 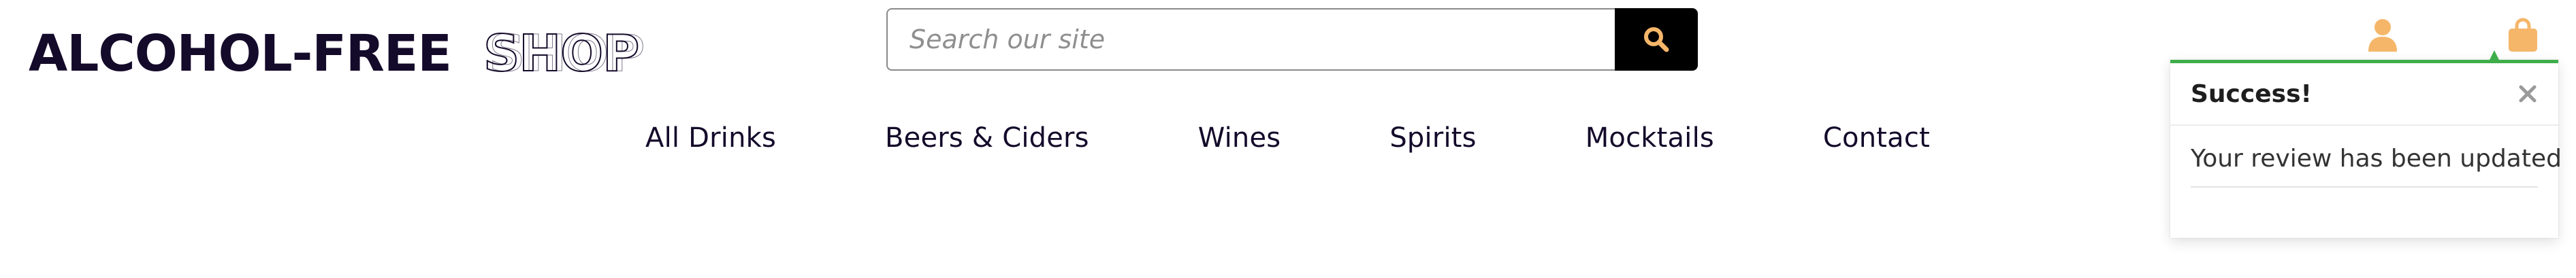 What do you see at coordinates (1251, 39) in the screenshot?
I see `search-input` at bounding box center [1251, 39].